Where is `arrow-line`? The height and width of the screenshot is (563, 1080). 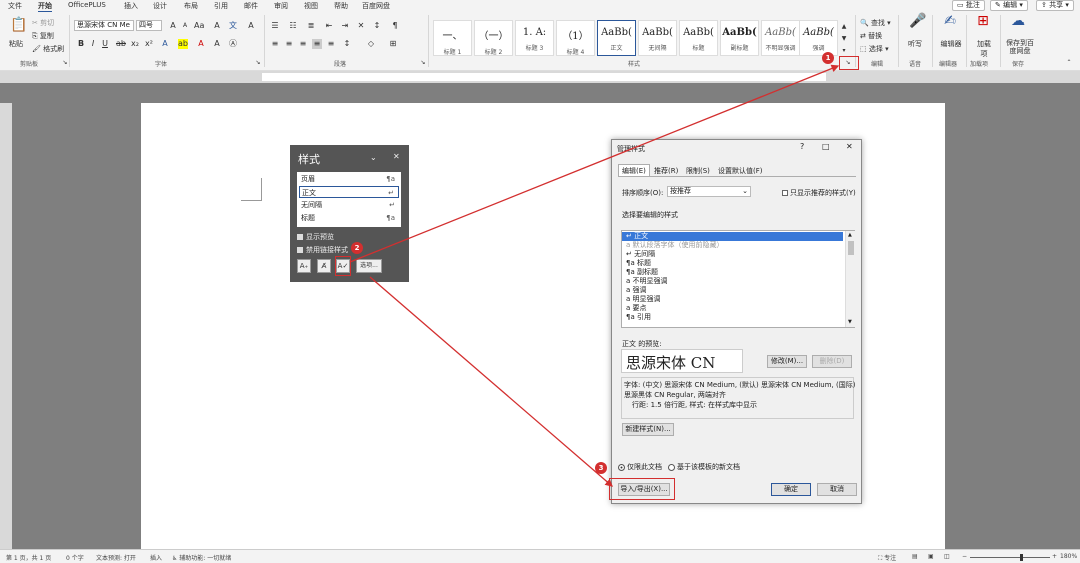
arrow-line is located at coordinates (491, 381).